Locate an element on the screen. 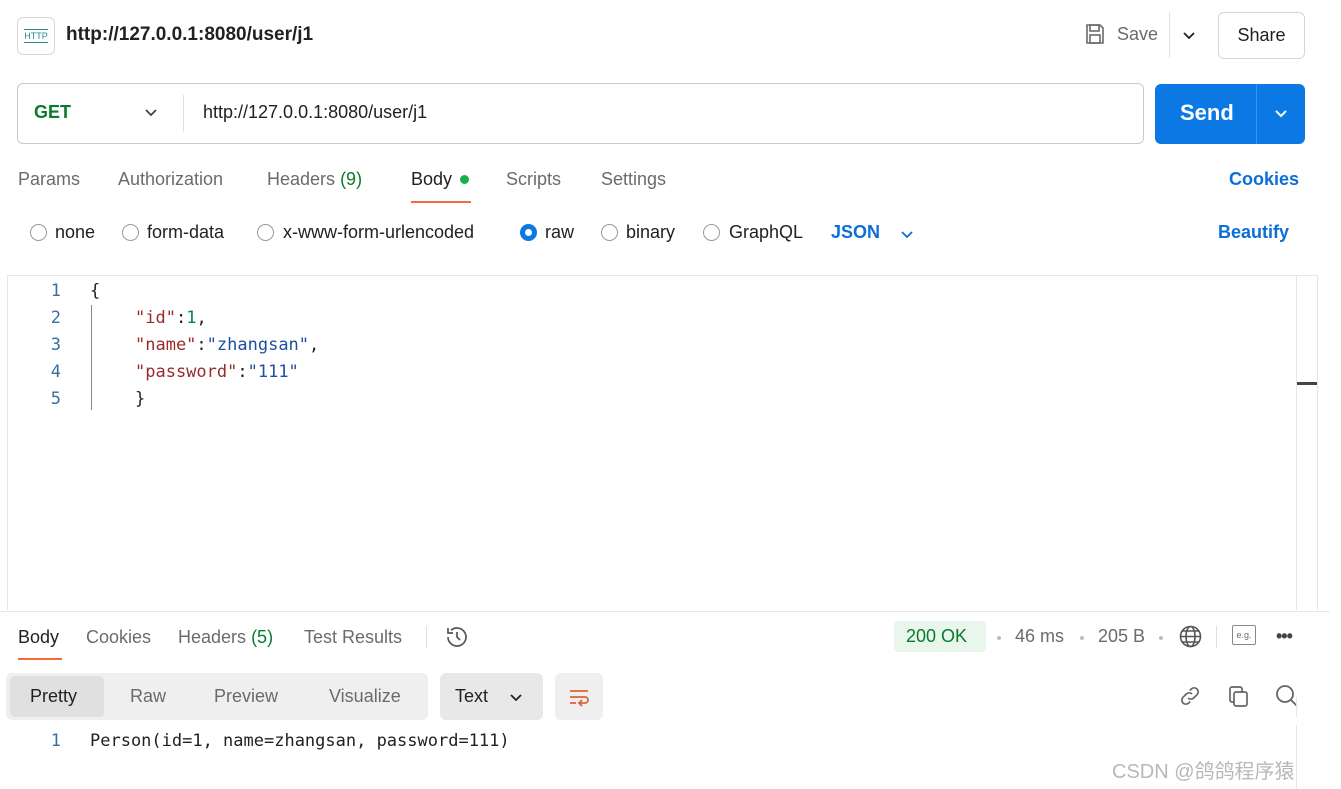  response-divider is located at coordinates (665, 611).